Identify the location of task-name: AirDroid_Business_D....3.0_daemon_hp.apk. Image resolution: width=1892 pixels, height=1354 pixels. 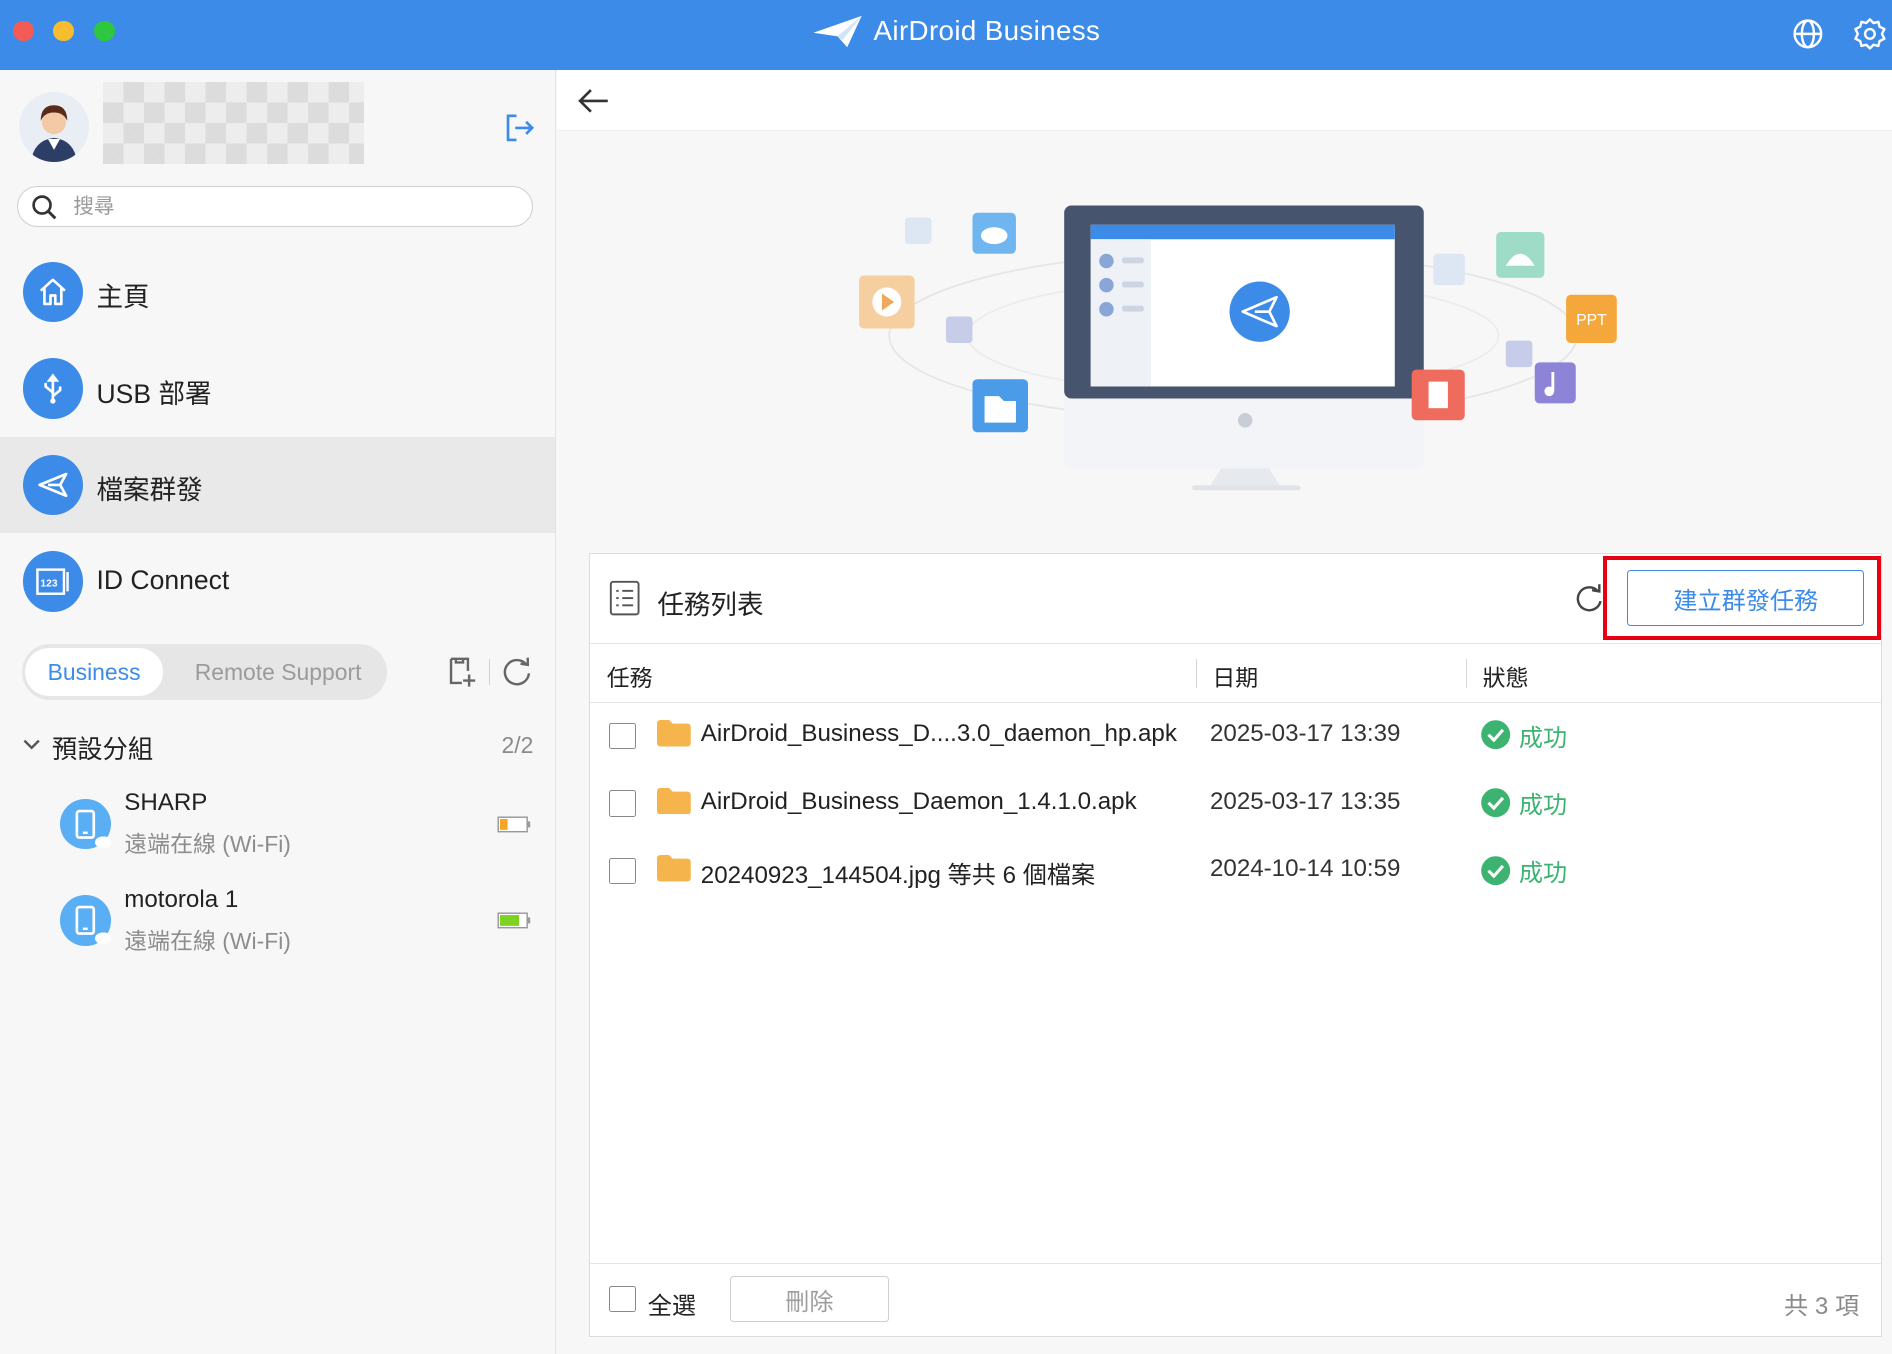
(938, 734).